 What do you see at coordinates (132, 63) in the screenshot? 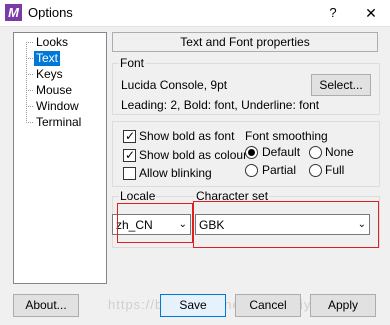
I see `font-group-title: Font` at bounding box center [132, 63].